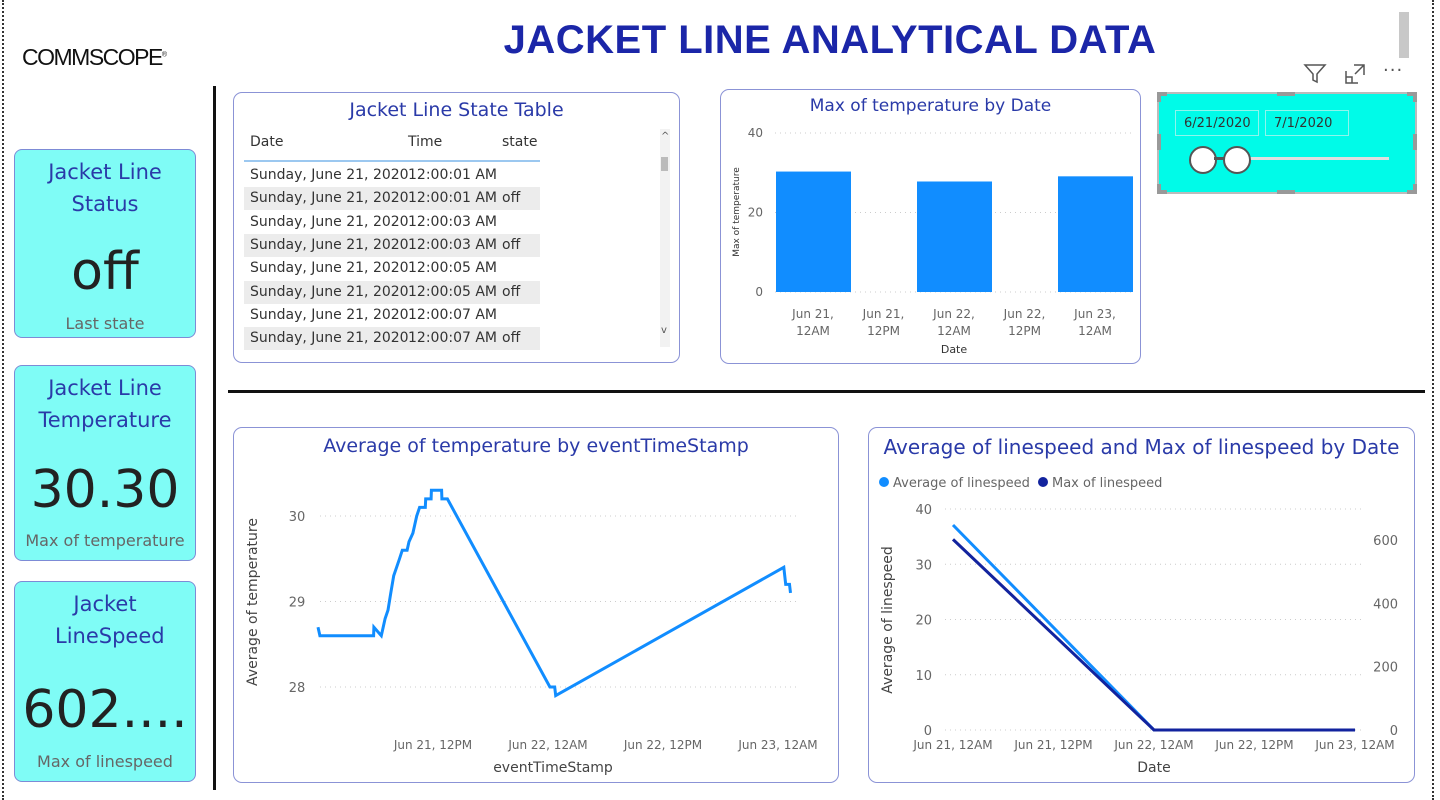 Image resolution: width=1440 pixels, height=800 pixels. I want to click on chart-title: Average of temperature by eventTimeStamp, so click(536, 446).